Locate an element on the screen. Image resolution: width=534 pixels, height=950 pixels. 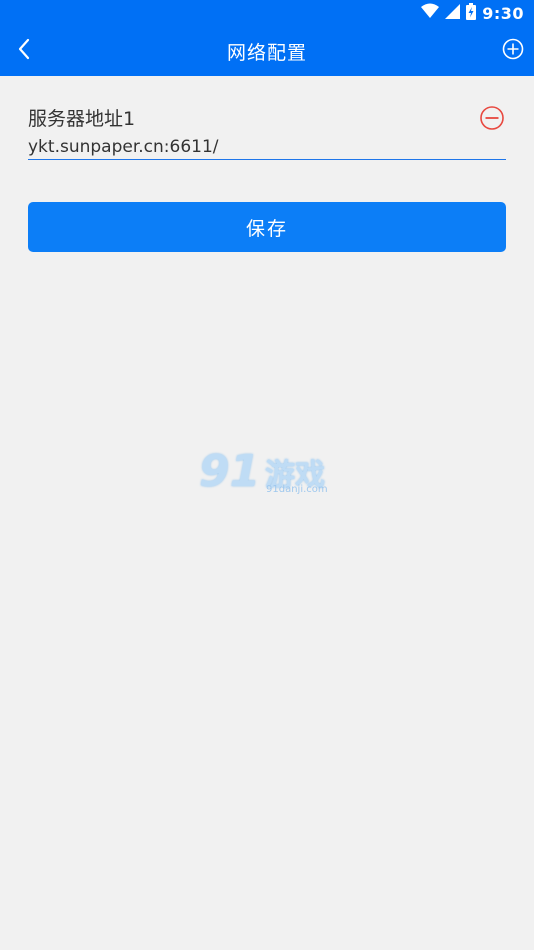
wifi-icon is located at coordinates (430, 13).